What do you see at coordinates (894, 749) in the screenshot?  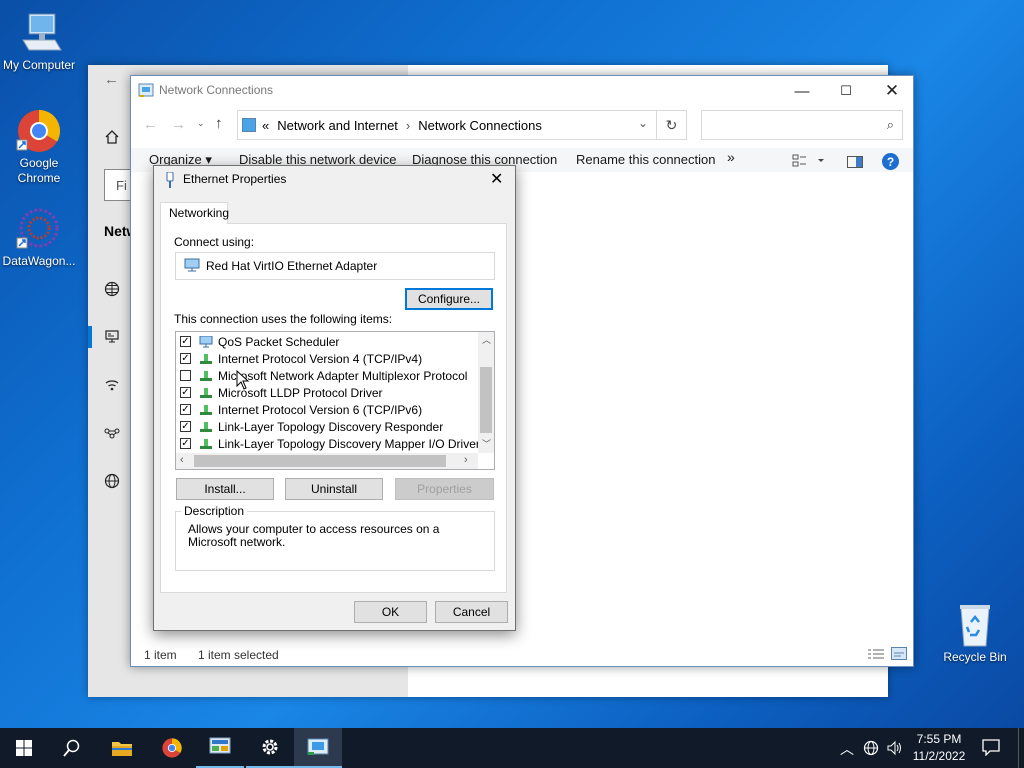 I see `volume-tray-icon` at bounding box center [894, 749].